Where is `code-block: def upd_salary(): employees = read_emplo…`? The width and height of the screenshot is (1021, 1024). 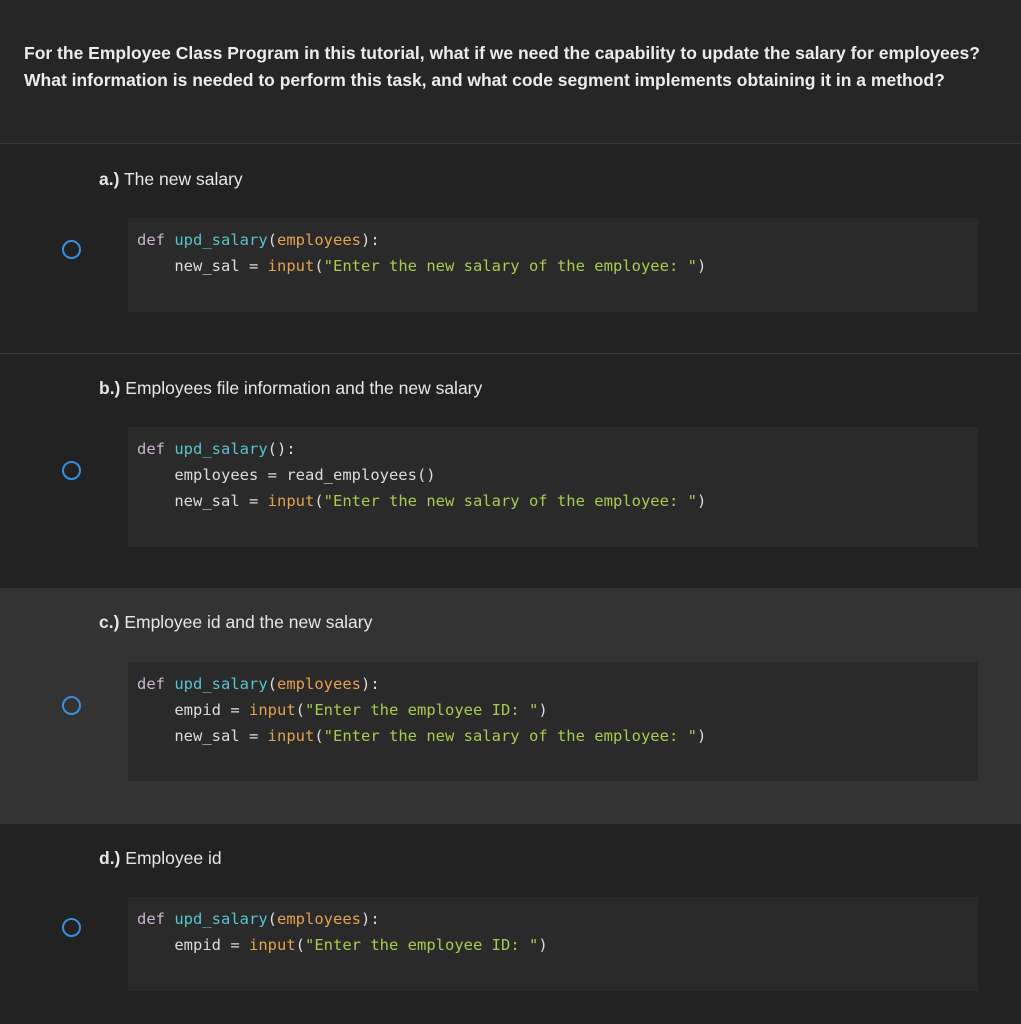 code-block: def upd_salary(): employees = read_emplo… is located at coordinates (553, 487).